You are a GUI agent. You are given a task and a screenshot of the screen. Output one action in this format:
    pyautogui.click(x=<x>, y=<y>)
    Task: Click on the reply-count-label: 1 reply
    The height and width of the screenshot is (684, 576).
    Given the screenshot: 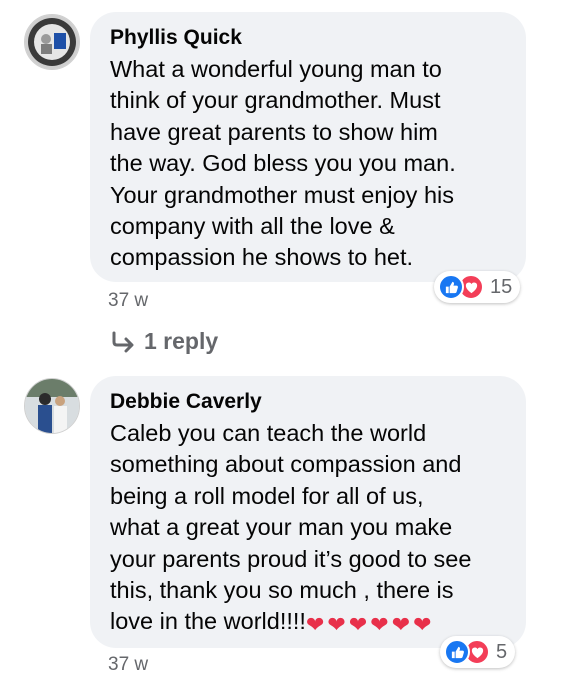 What is the action you would take?
    pyautogui.click(x=181, y=341)
    